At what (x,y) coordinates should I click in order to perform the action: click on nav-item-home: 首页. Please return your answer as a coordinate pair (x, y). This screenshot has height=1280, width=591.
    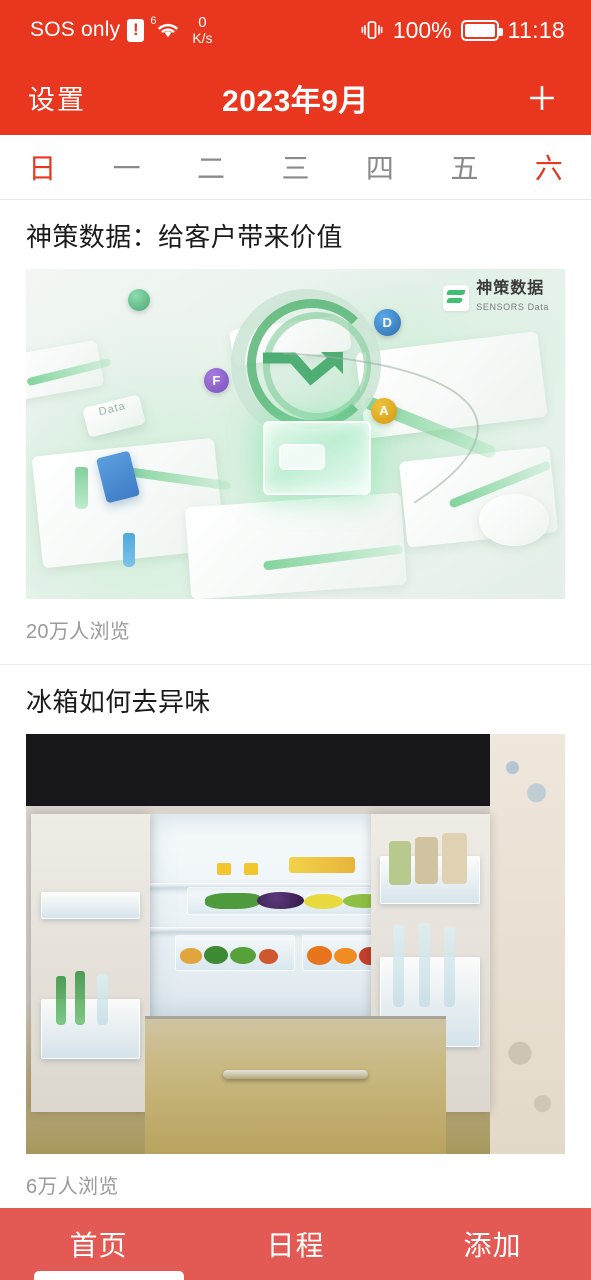
    Looking at the image, I should click on (98, 1244).